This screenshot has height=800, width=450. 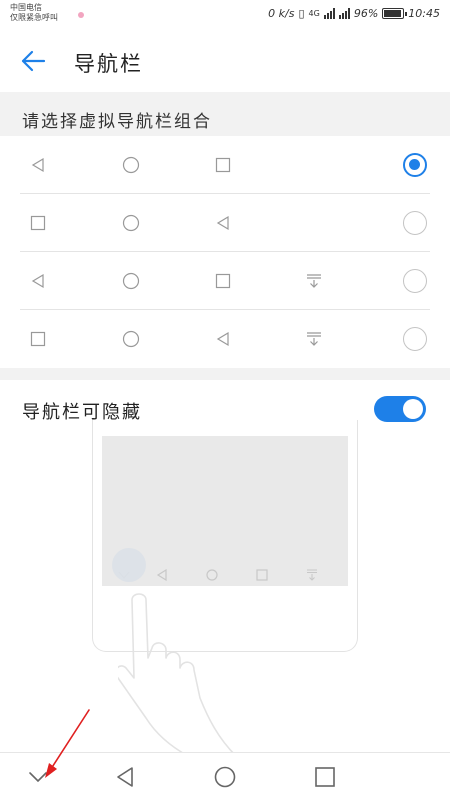 I want to click on toggle-knob, so click(x=413, y=409).